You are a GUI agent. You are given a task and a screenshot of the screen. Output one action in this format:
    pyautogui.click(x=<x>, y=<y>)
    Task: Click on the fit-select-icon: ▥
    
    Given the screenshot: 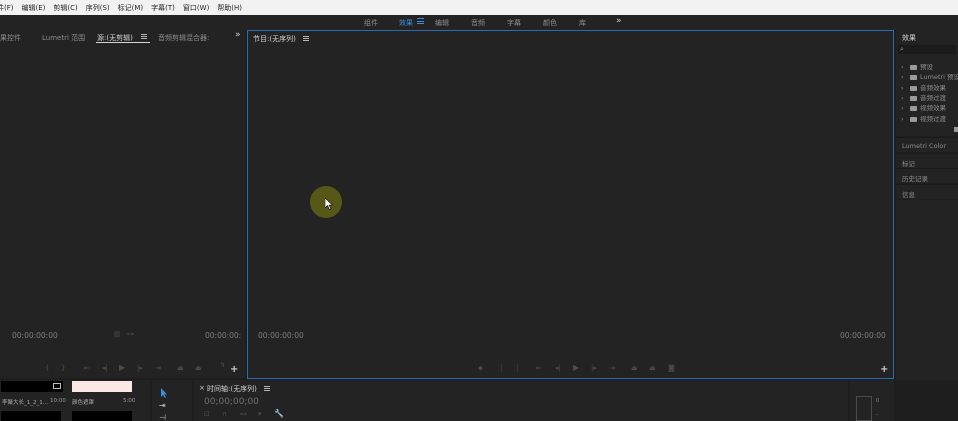 What is the action you would take?
    pyautogui.click(x=117, y=334)
    